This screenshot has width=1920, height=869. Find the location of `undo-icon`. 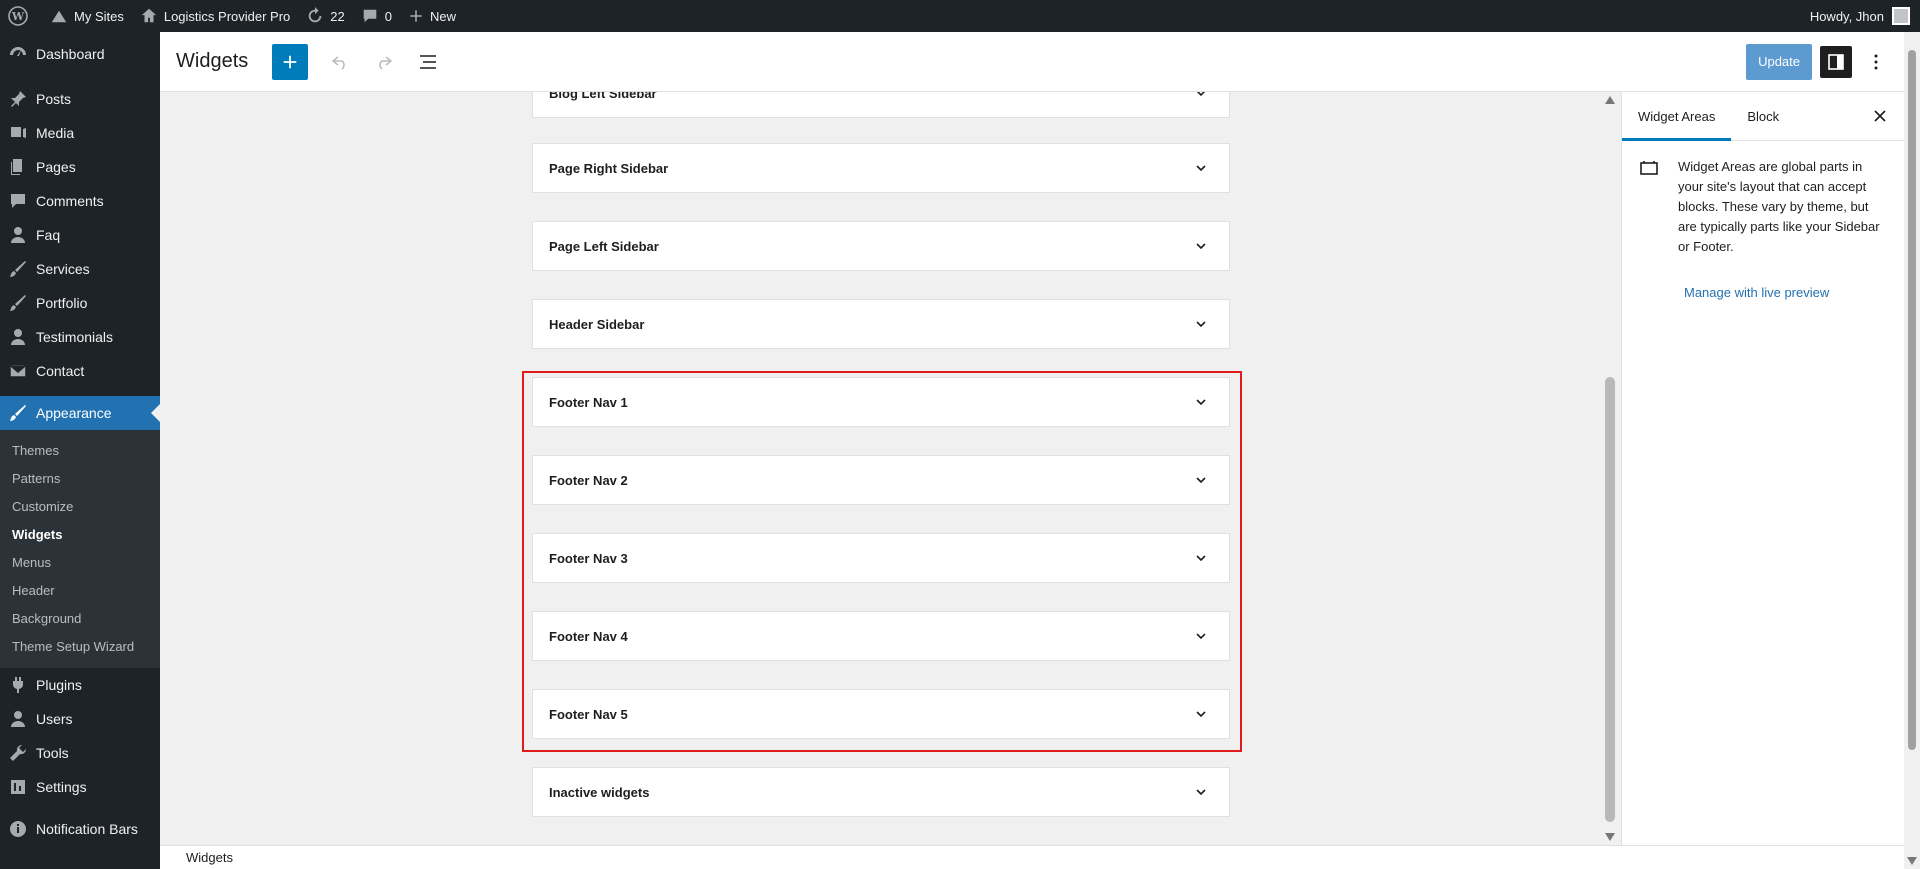

undo-icon is located at coordinates (338, 62).